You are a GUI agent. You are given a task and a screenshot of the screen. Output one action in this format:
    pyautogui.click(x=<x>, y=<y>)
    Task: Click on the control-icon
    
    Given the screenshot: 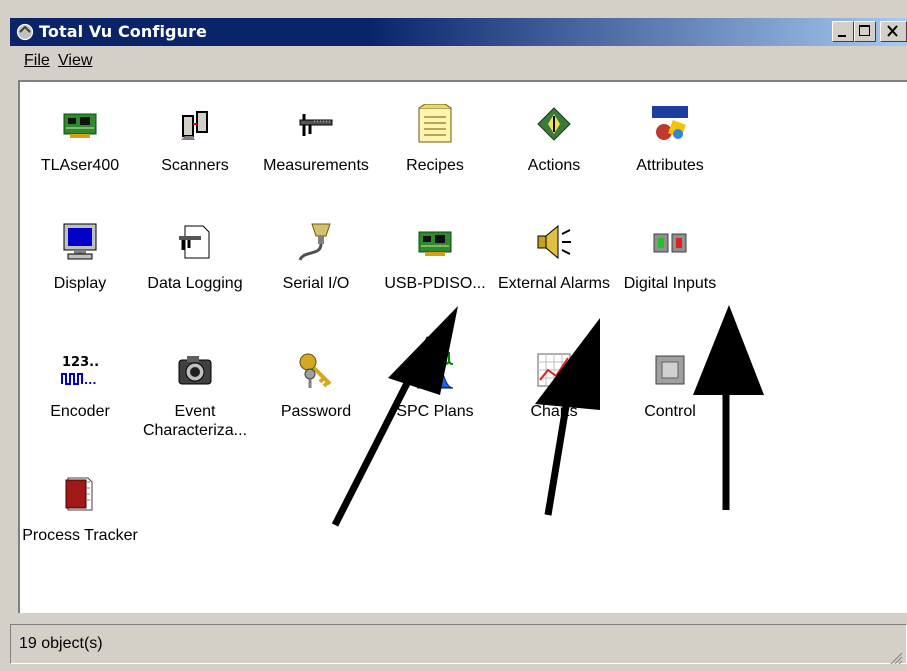 What is the action you would take?
    pyautogui.click(x=670, y=370)
    